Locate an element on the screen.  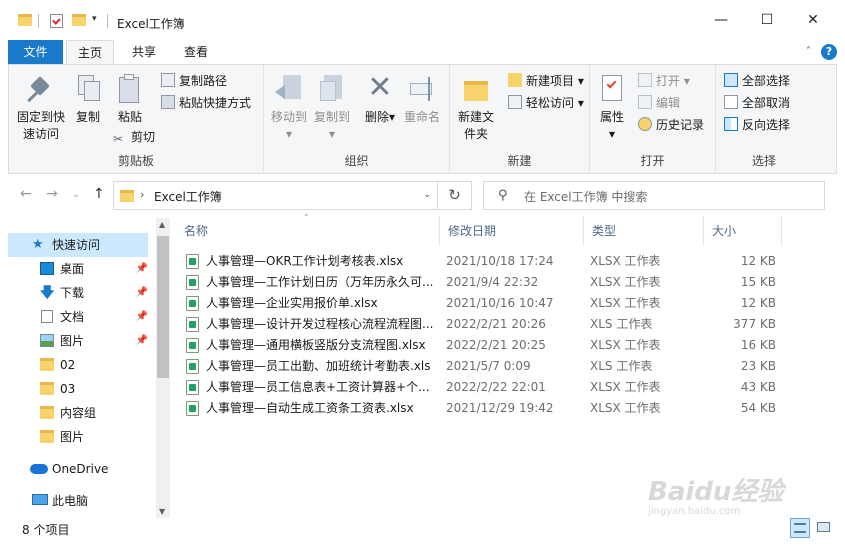
pin-quick-access-button: 固定到快速访问 is located at coordinates (41, 108).